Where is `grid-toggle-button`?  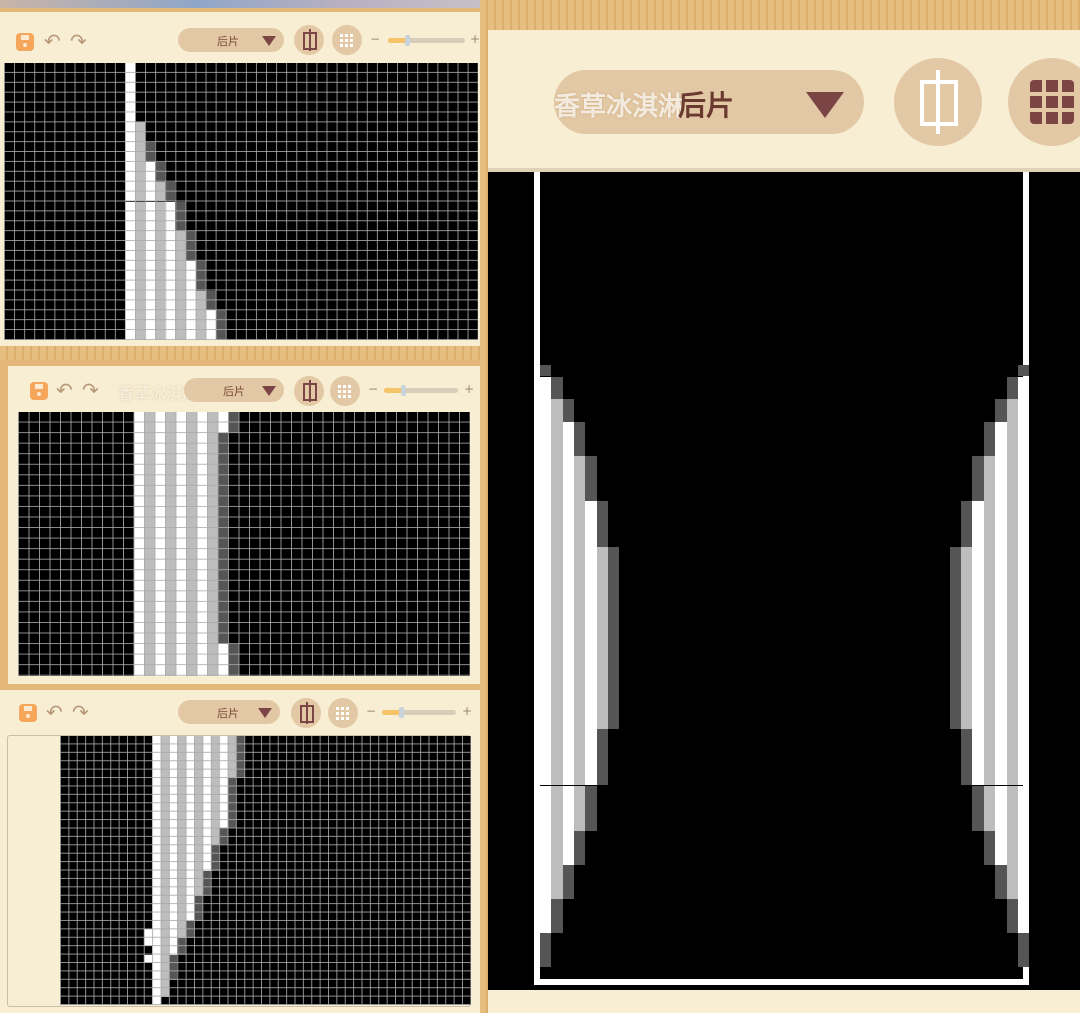 grid-toggle-button is located at coordinates (343, 713).